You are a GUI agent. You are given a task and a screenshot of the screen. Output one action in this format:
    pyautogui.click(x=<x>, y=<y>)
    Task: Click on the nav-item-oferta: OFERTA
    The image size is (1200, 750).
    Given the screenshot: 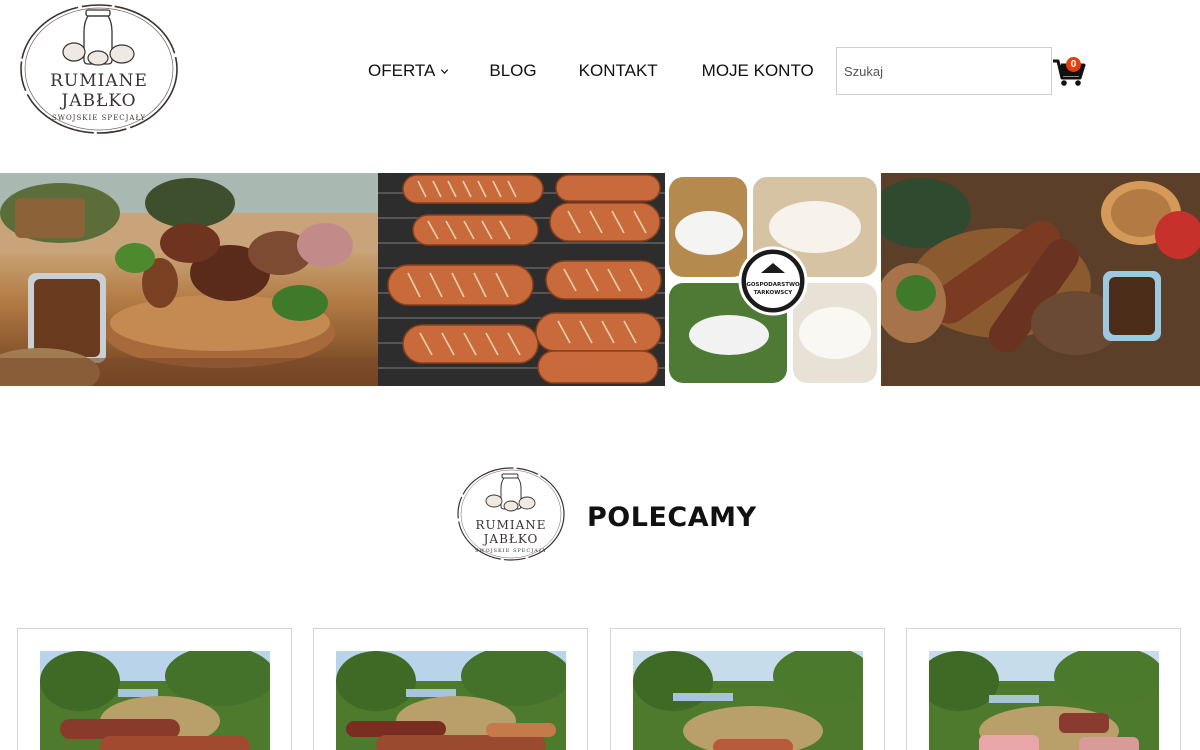 What is the action you would take?
    pyautogui.click(x=408, y=71)
    